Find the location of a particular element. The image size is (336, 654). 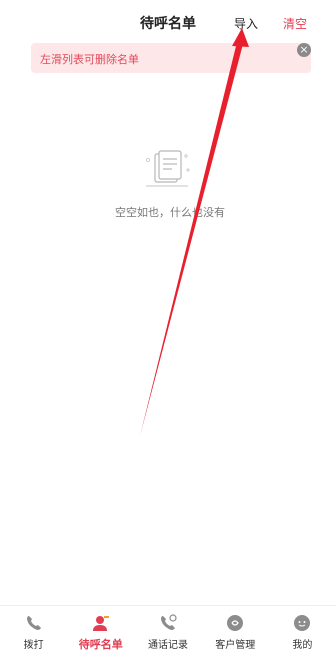

tab-customer-management: 客户管理 is located at coordinates (235, 630).